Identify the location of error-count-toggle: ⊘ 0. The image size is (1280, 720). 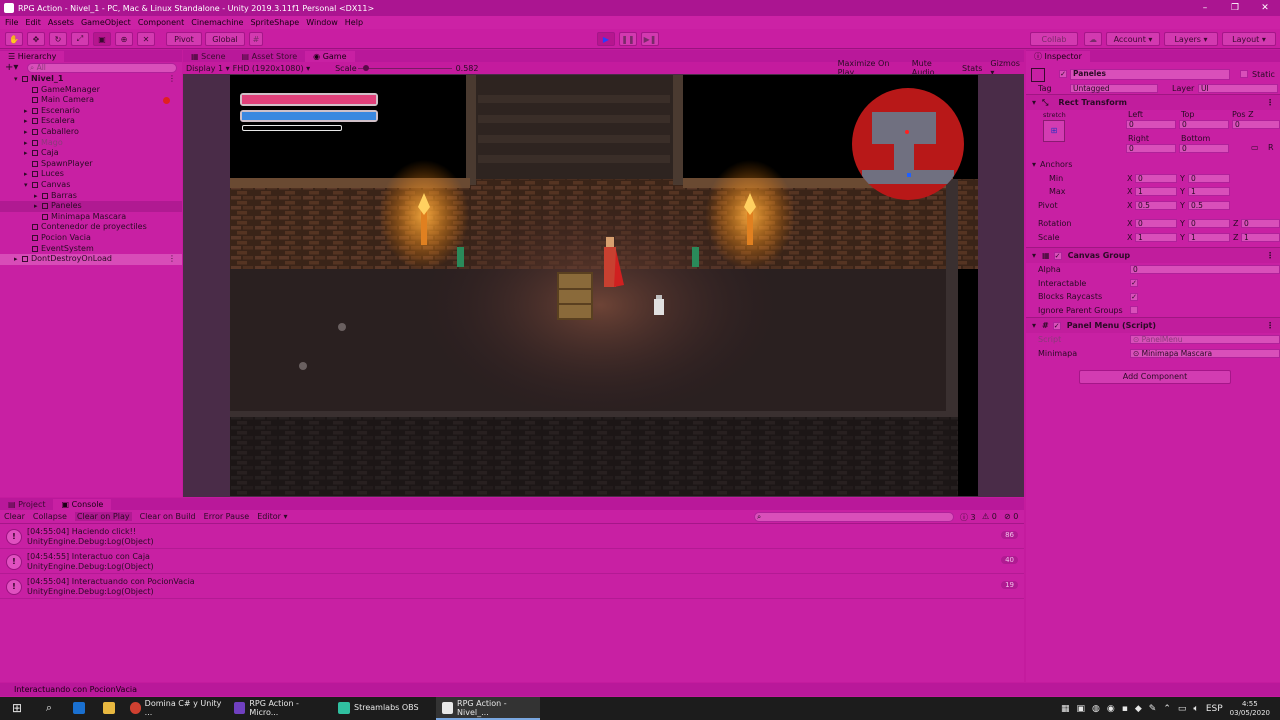
(1011, 516).